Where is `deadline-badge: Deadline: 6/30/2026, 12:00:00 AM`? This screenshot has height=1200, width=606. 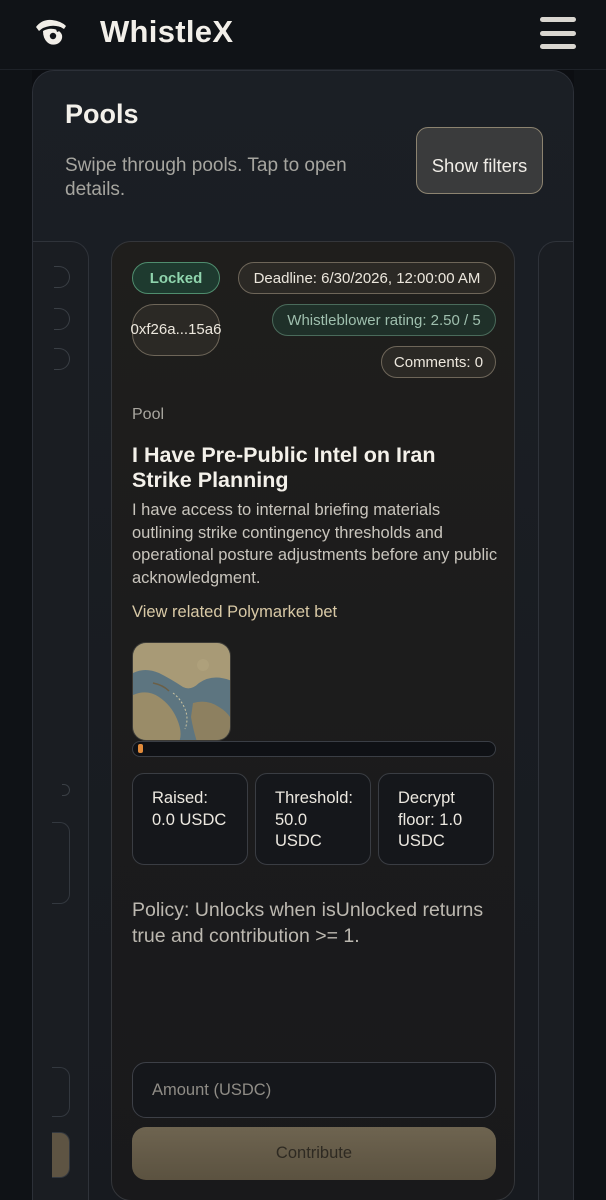 deadline-badge: Deadline: 6/30/2026, 12:00:00 AM is located at coordinates (367, 278).